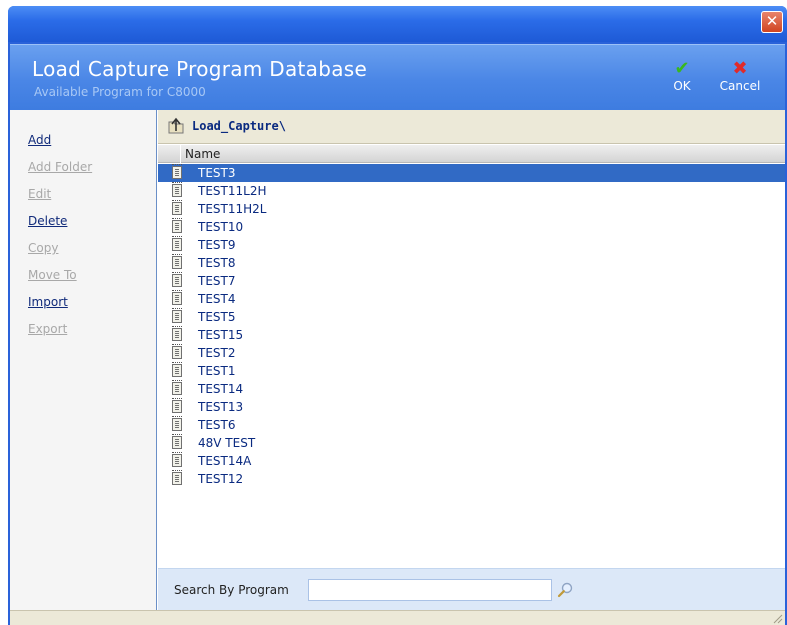 The image size is (787, 625). I want to click on list-item: TEST12, so click(471, 479).